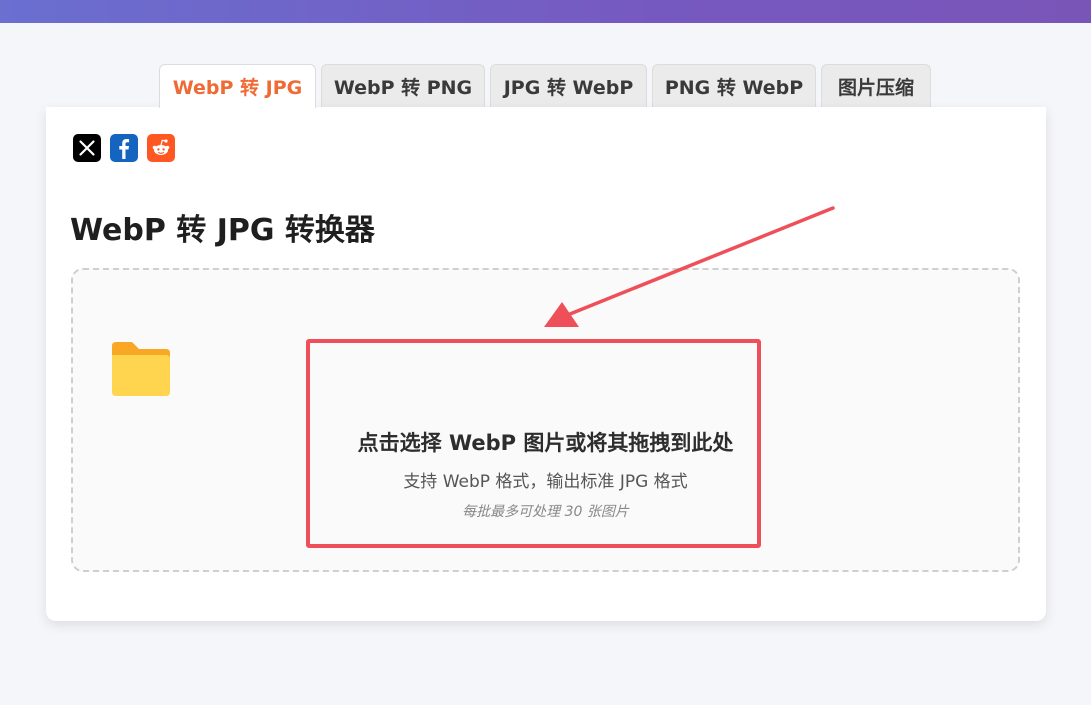 The height and width of the screenshot is (705, 1091). I want to click on x-icon, so click(87, 148).